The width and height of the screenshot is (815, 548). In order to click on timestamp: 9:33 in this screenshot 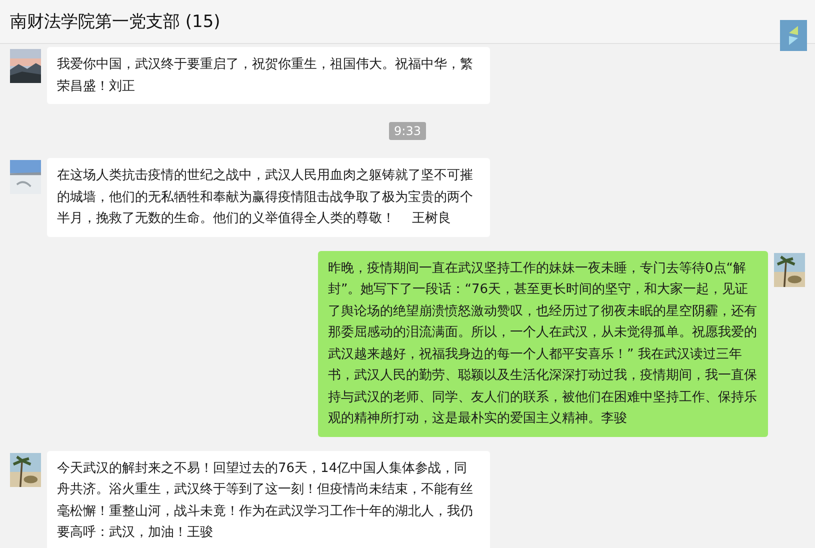, I will do `click(407, 131)`.